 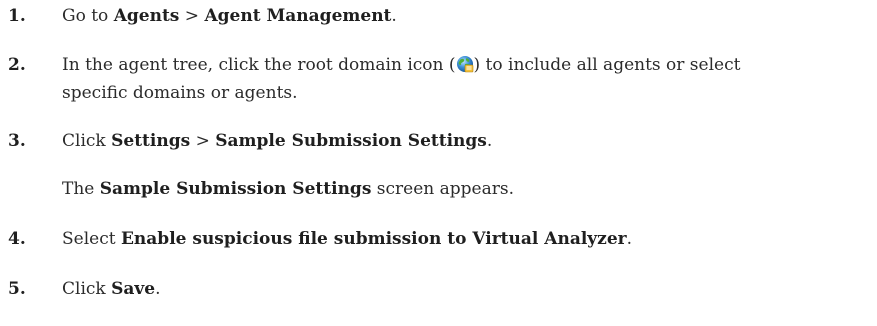 What do you see at coordinates (17, 141) in the screenshot?
I see `step-number: 3.` at bounding box center [17, 141].